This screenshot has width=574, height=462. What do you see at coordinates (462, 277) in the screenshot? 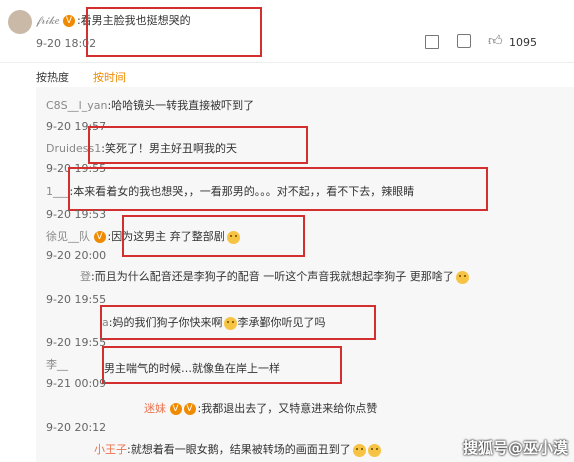
I see `emoji-icon` at bounding box center [462, 277].